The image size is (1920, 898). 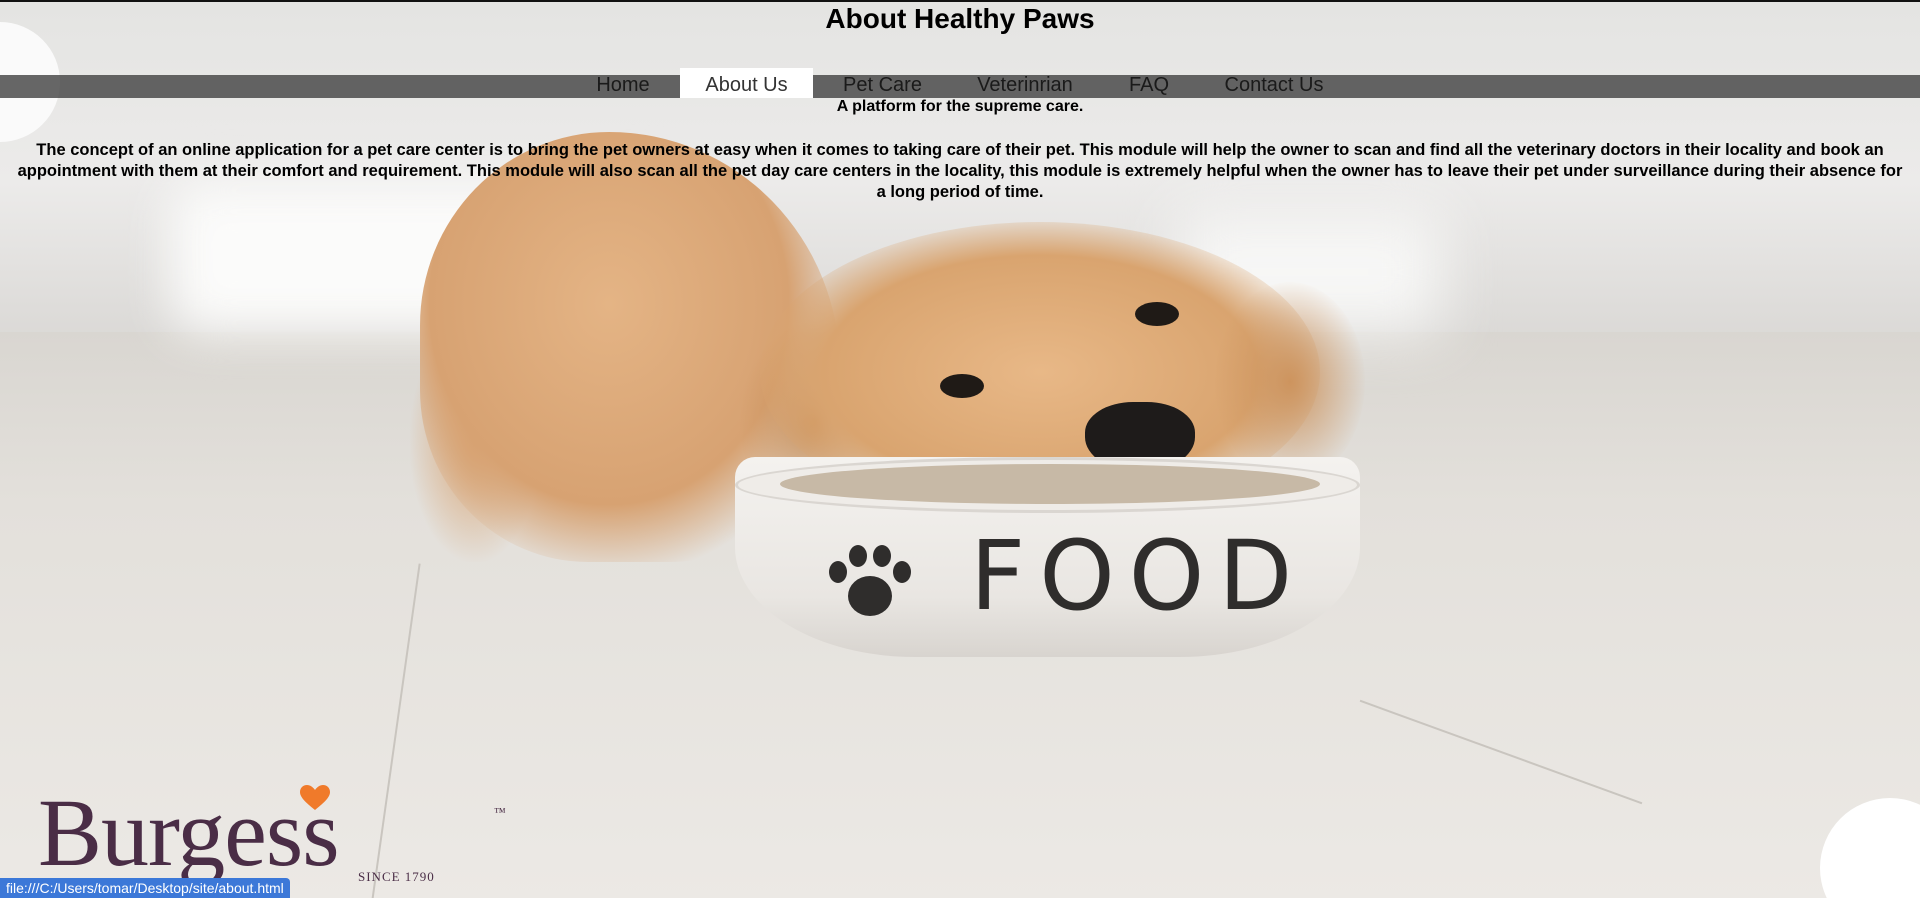 I want to click on tagline: A platform for the supreme care., so click(x=960, y=106).